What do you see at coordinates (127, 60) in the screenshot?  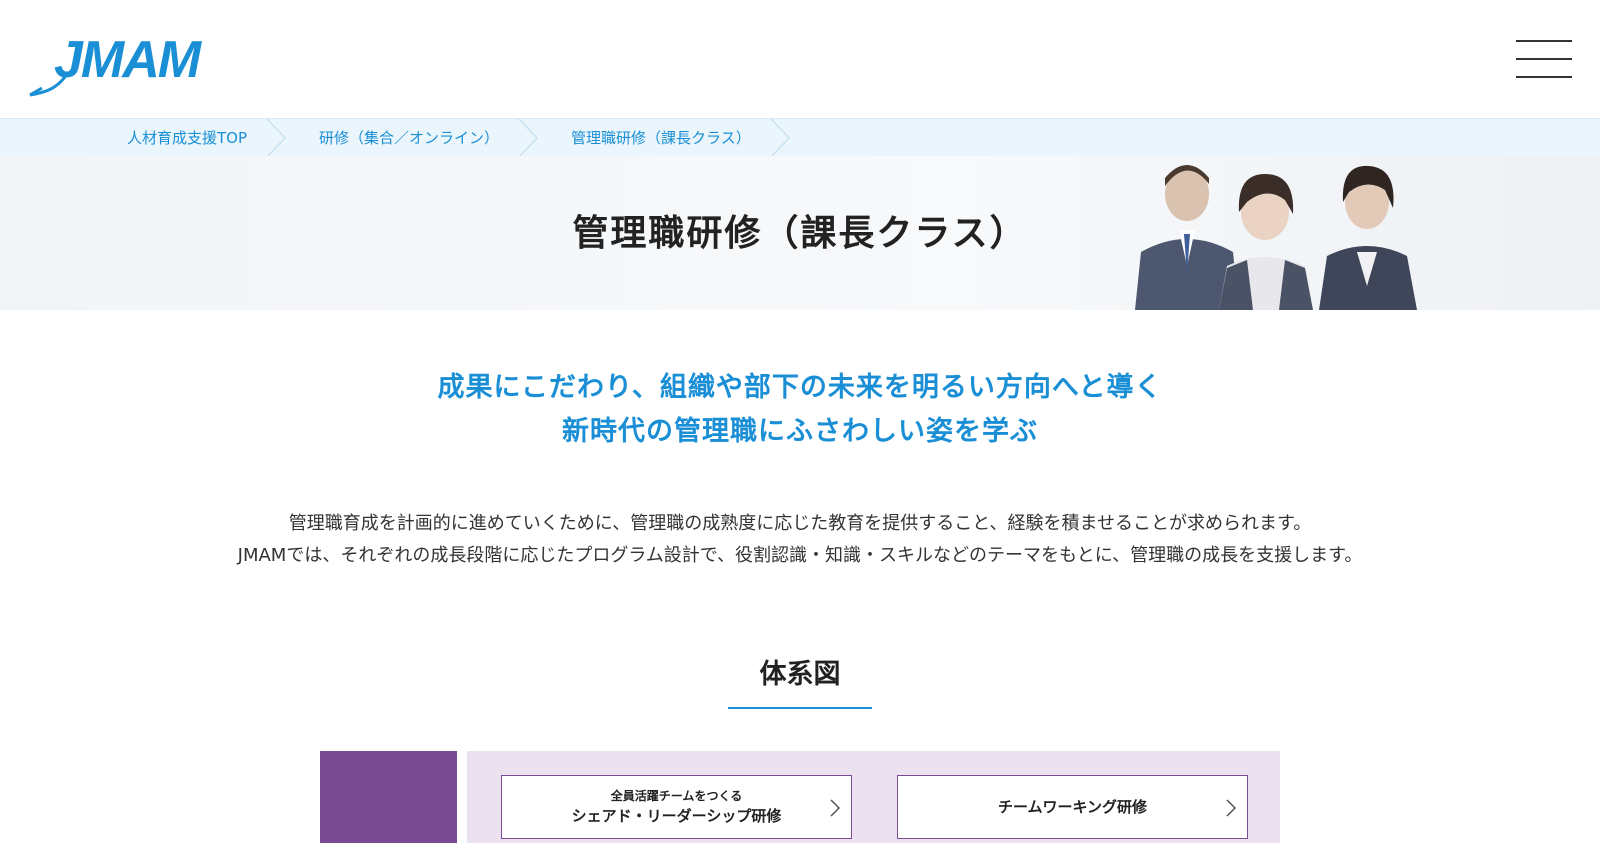 I see `logo-text: JMAM` at bounding box center [127, 60].